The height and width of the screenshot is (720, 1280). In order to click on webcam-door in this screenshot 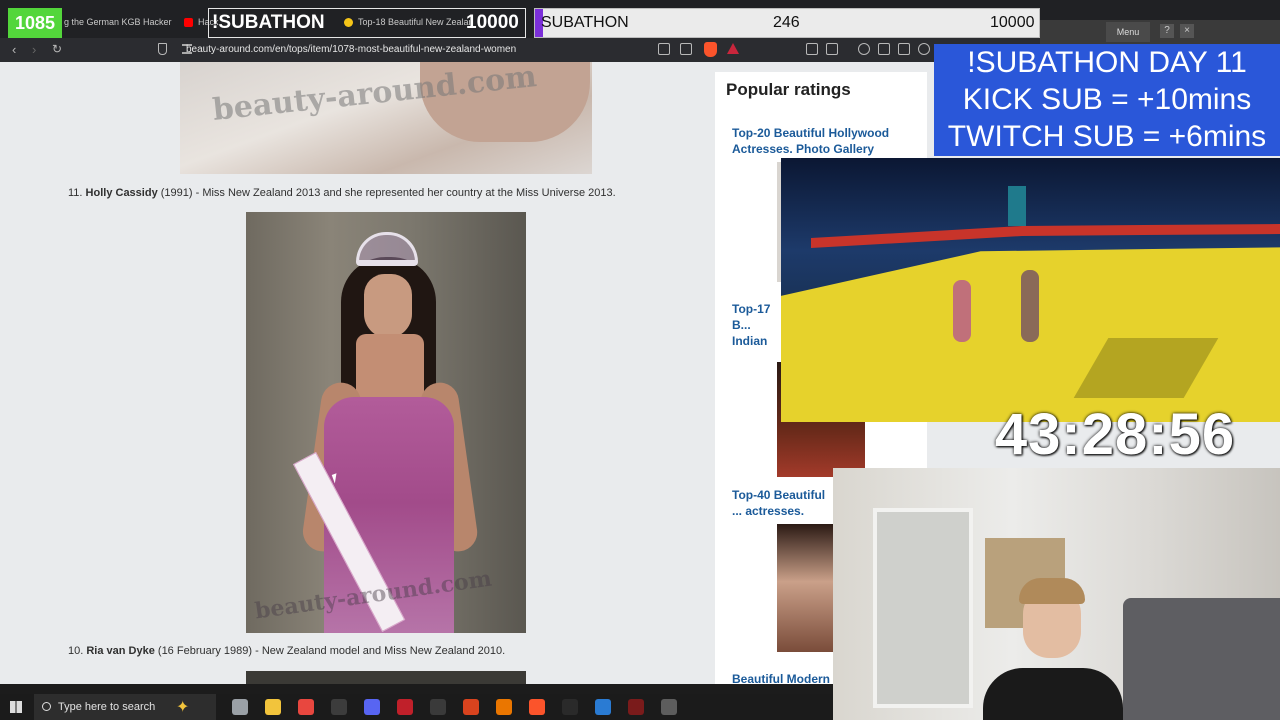, I will do `click(923, 608)`.